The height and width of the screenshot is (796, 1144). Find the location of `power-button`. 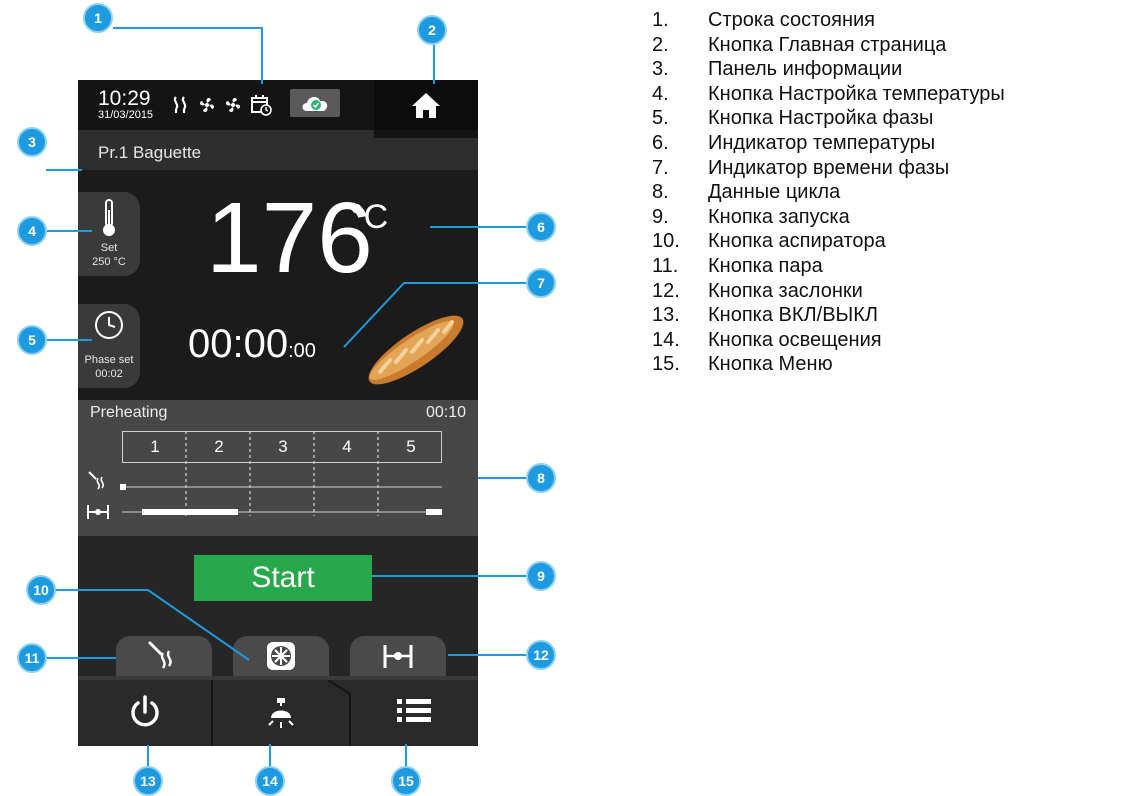

power-button is located at coordinates (145, 713).